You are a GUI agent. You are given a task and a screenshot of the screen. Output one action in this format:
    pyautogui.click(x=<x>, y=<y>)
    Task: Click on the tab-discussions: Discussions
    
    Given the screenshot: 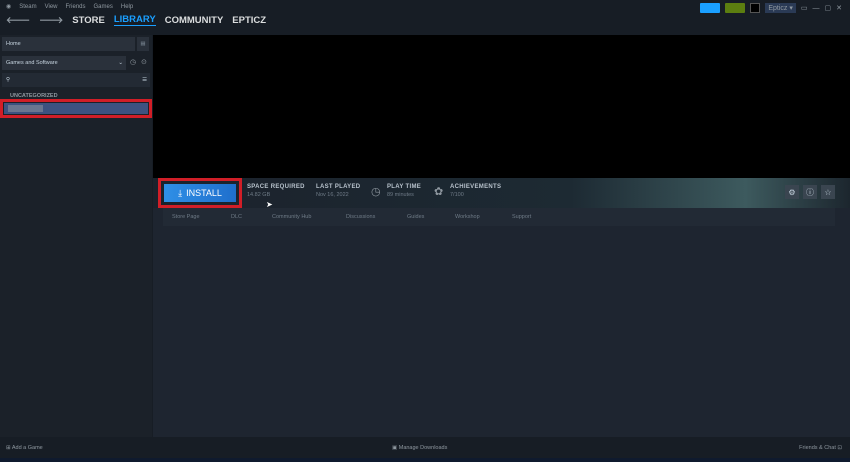 What is the action you would take?
    pyautogui.click(x=360, y=217)
    